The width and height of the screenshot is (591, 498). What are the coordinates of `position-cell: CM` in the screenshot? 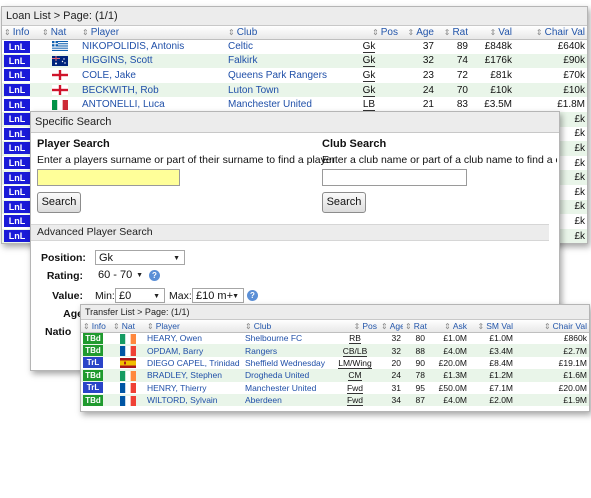 It's located at (355, 375).